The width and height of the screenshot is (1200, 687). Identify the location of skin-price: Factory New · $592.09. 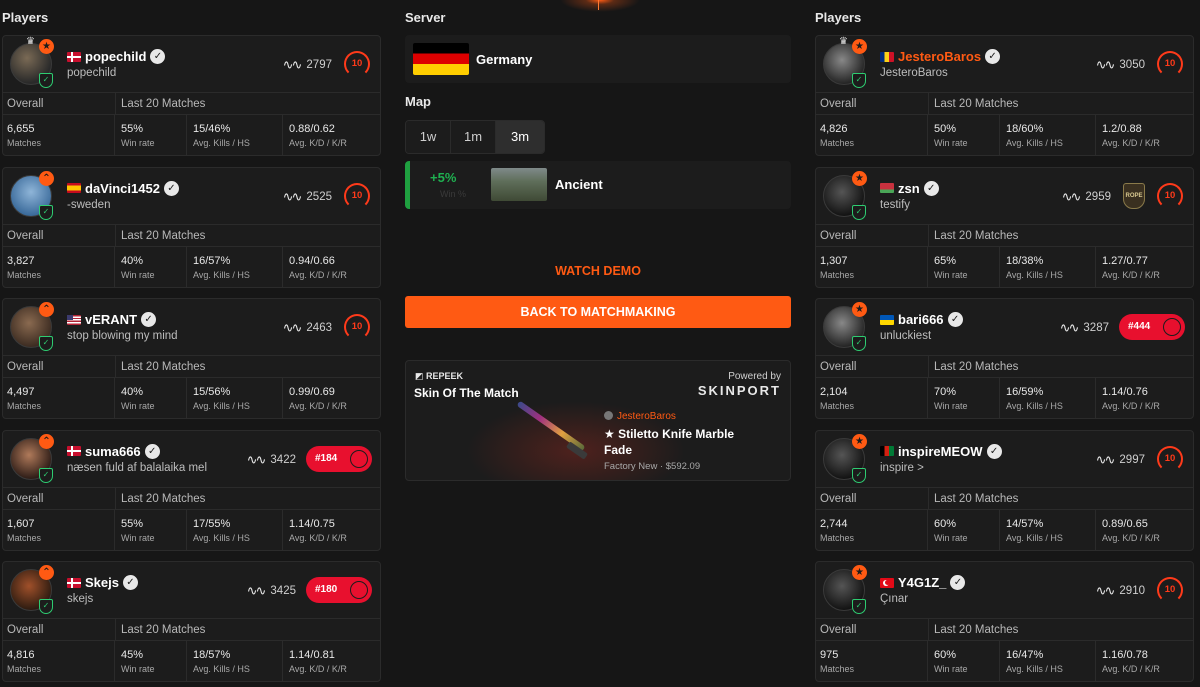
(652, 466).